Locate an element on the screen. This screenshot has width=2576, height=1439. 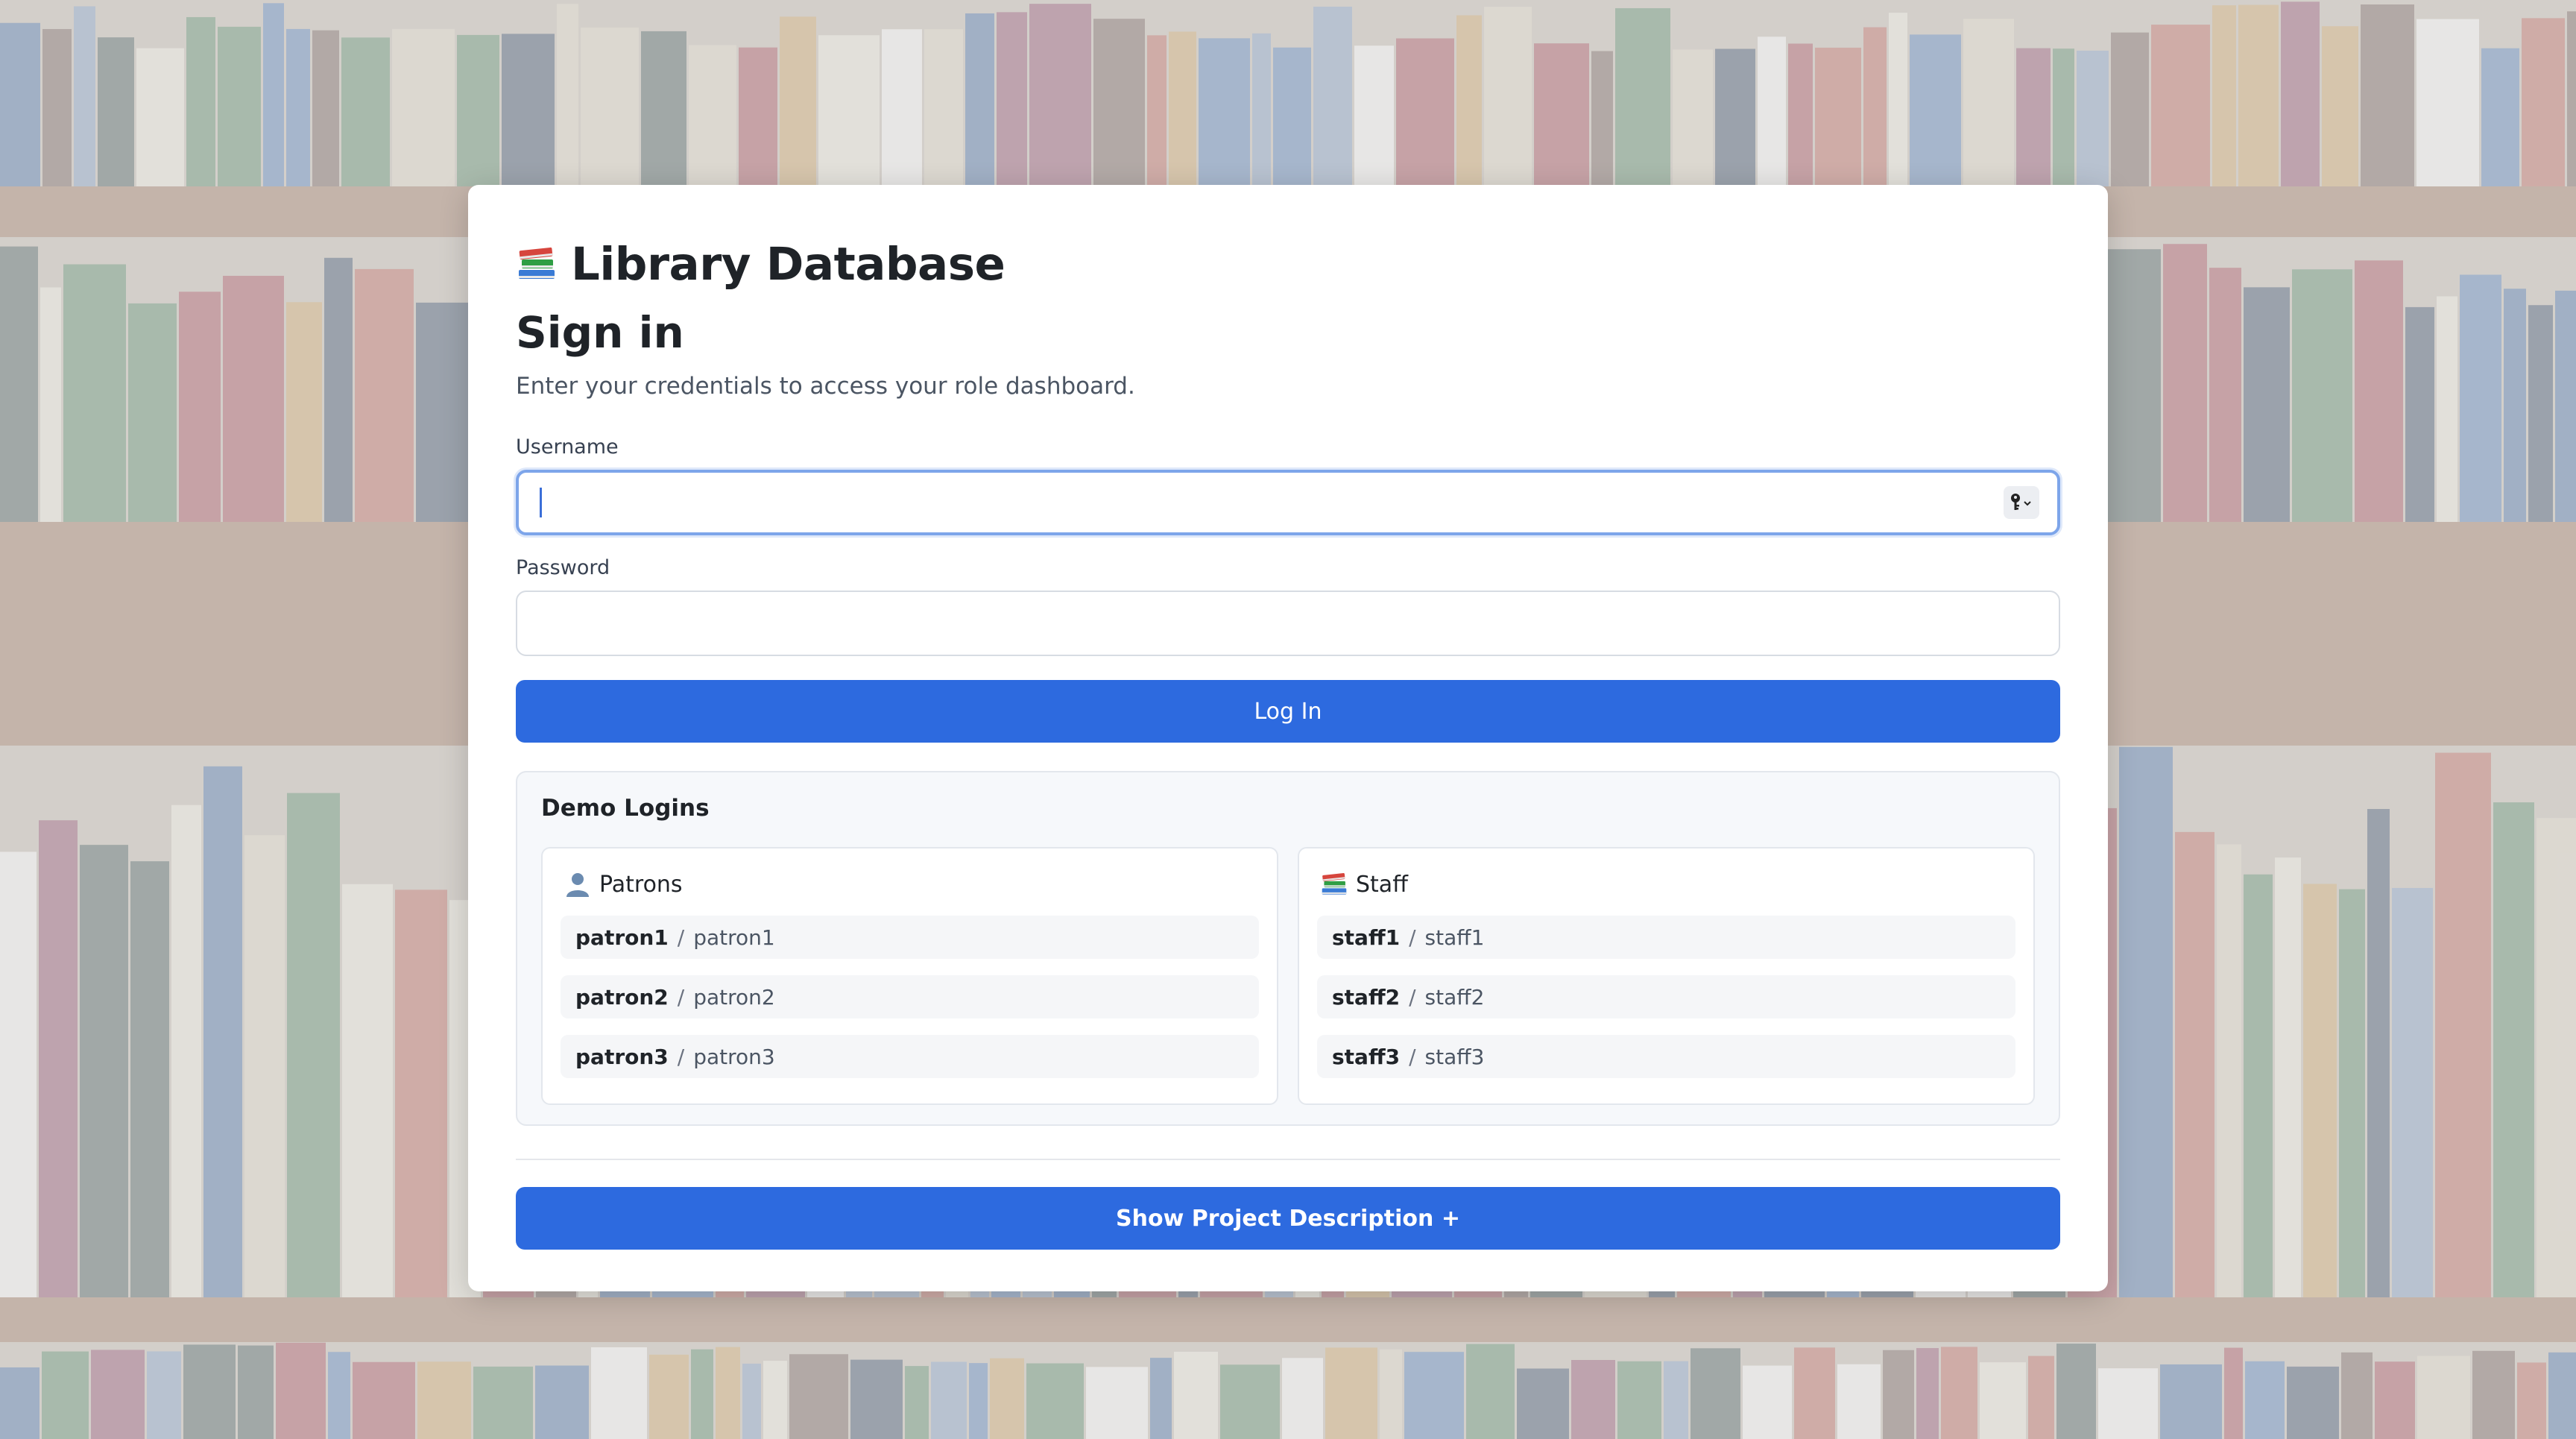
credential-password: staff3 is located at coordinates (1455, 1056).